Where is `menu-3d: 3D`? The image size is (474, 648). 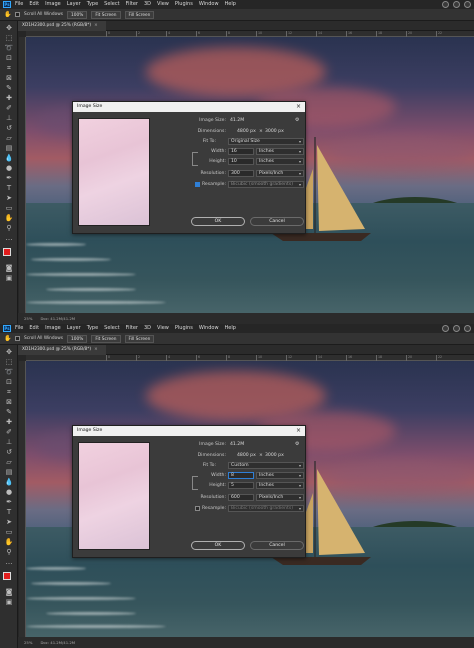 menu-3d: 3D is located at coordinates (147, 328).